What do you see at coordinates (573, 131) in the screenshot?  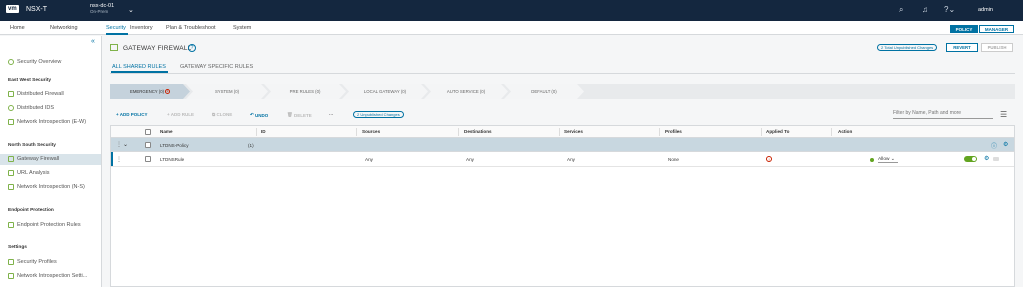 I see `column-services: Services` at bounding box center [573, 131].